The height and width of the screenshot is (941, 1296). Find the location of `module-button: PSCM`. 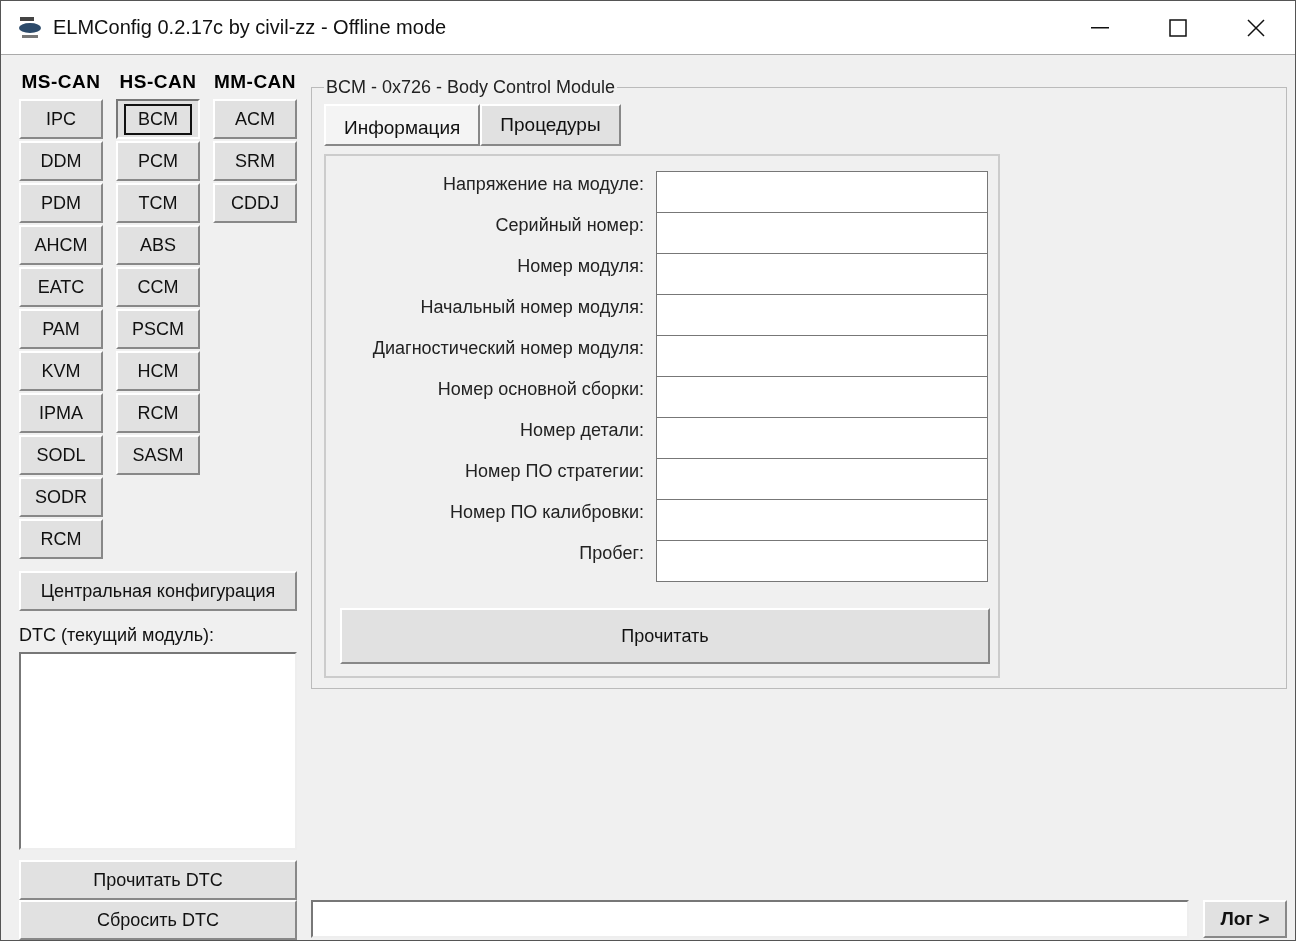

module-button: PSCM is located at coordinates (158, 329).